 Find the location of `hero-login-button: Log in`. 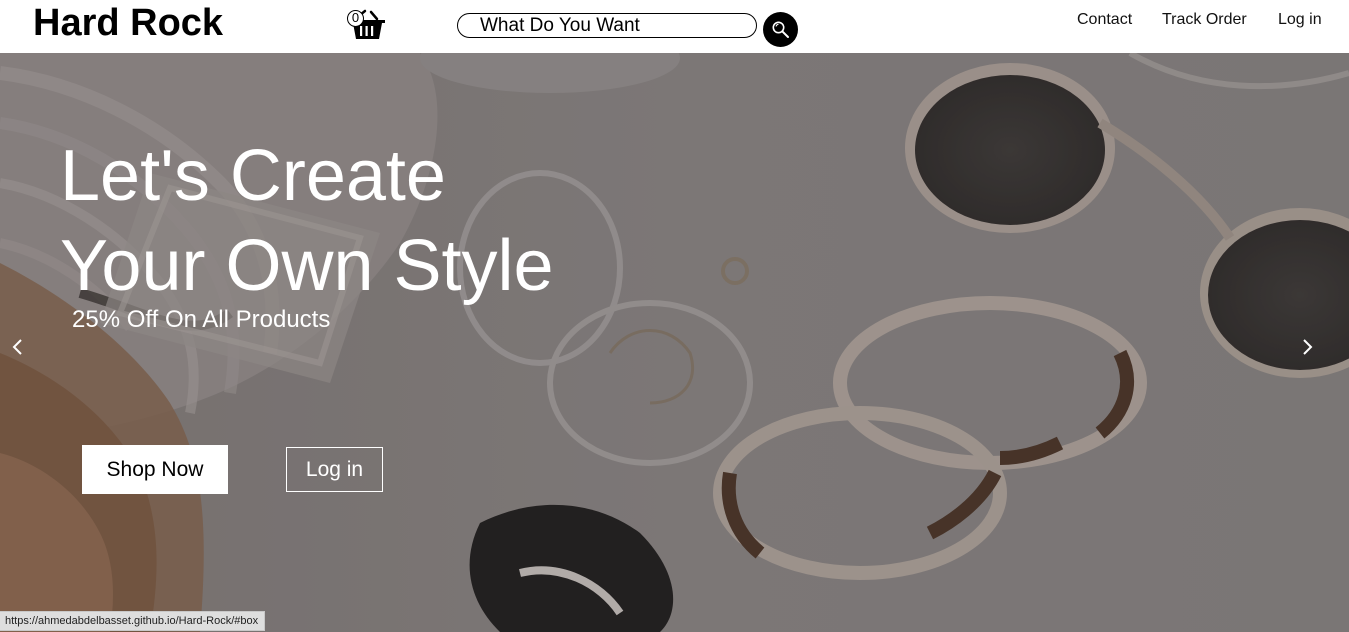

hero-login-button: Log in is located at coordinates (334, 469).